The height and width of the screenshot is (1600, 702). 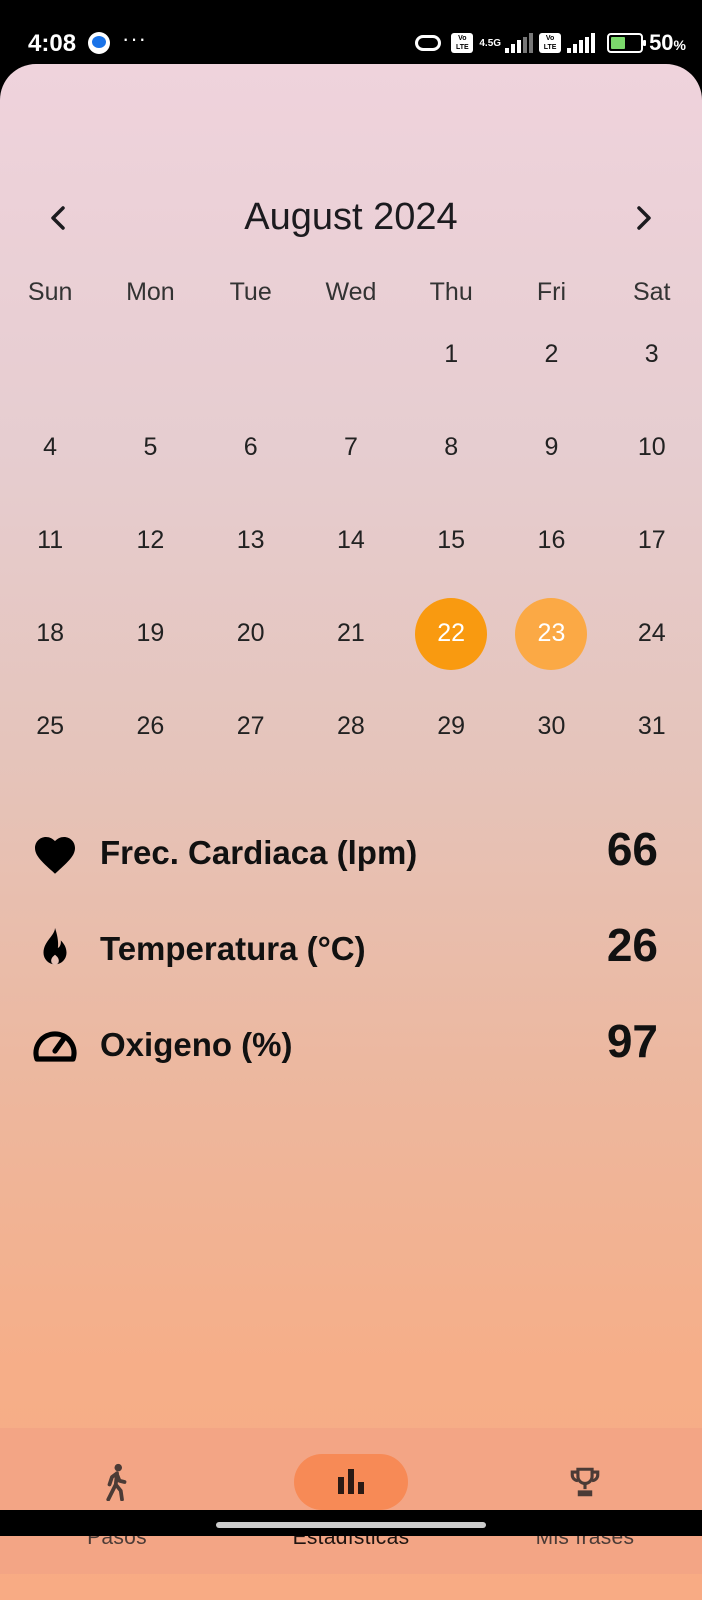 I want to click on calendar-day: 30, so click(x=551, y=726).